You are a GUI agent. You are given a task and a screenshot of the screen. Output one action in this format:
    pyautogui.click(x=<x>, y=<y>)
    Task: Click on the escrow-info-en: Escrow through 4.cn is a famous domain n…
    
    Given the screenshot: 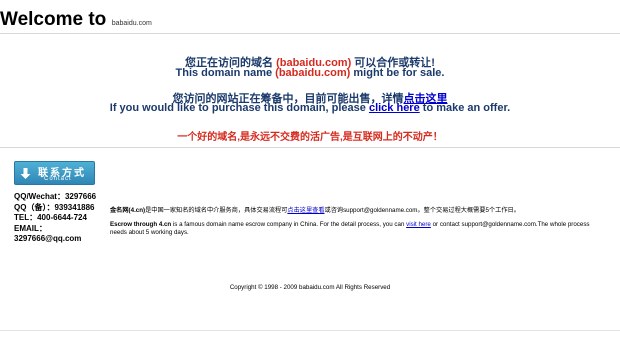 What is the action you would take?
    pyautogui.click(x=359, y=229)
    